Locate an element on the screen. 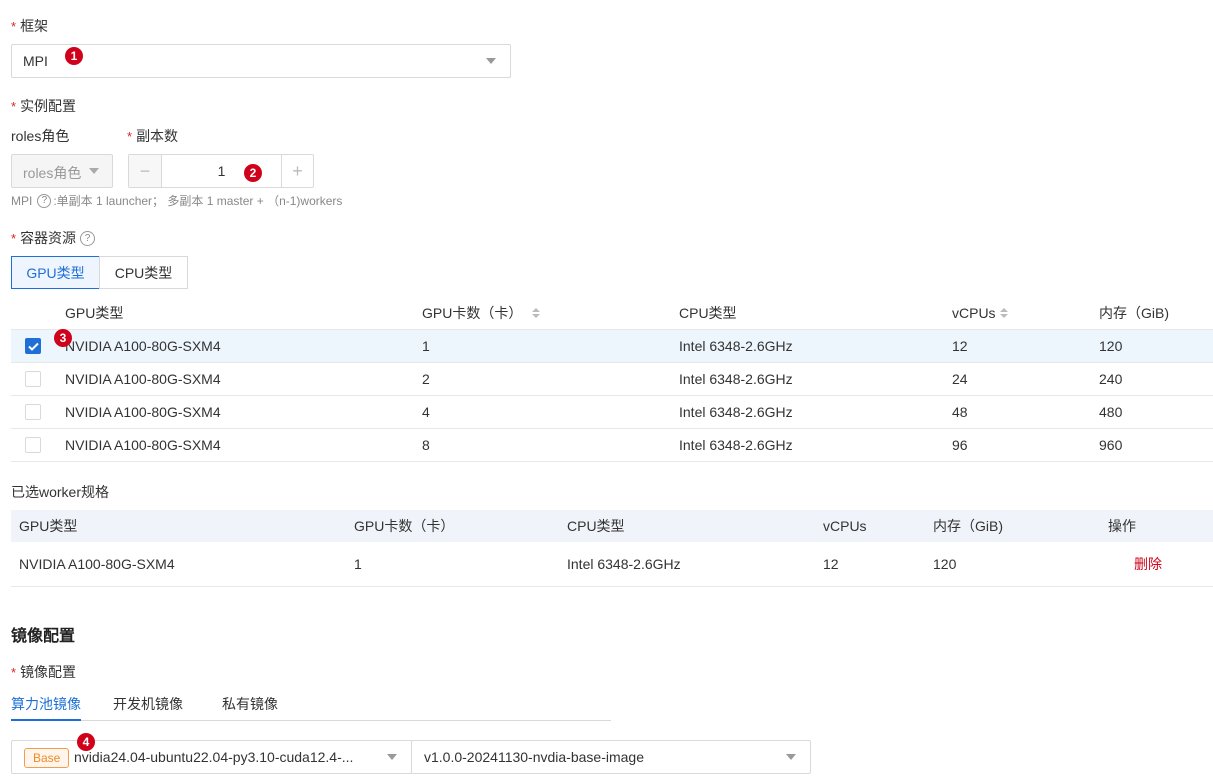 Image resolution: width=1213 pixels, height=783 pixels. minus-button: − is located at coordinates (145, 171).